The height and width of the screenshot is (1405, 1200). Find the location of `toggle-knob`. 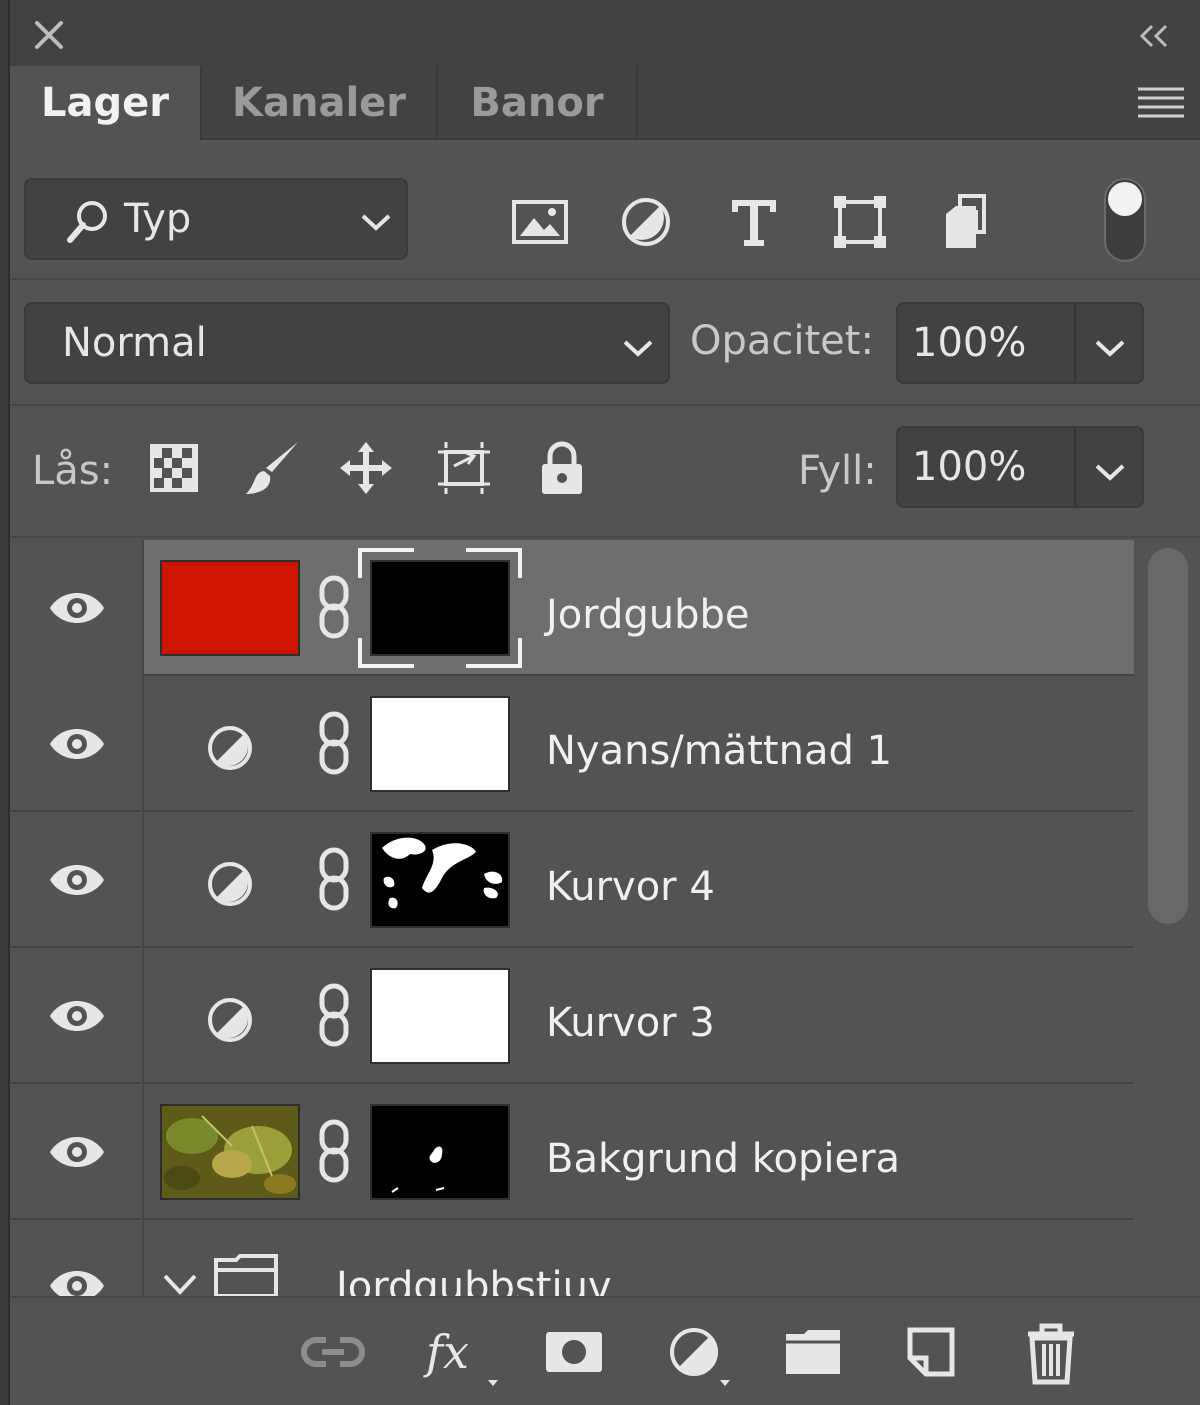

toggle-knob is located at coordinates (1125, 199).